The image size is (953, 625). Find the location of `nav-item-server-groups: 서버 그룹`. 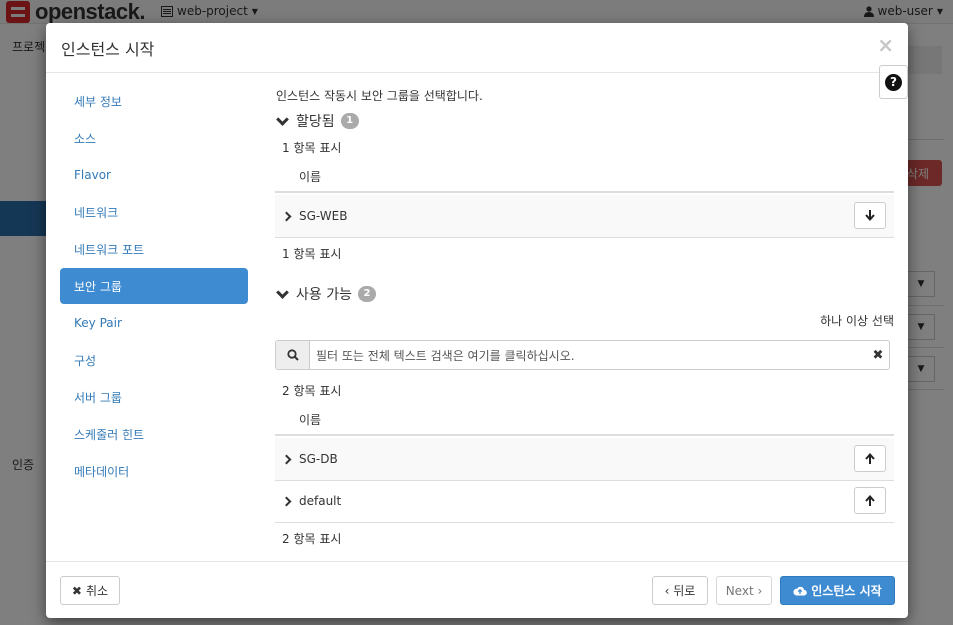

nav-item-server-groups: 서버 그룹 is located at coordinates (154, 397).